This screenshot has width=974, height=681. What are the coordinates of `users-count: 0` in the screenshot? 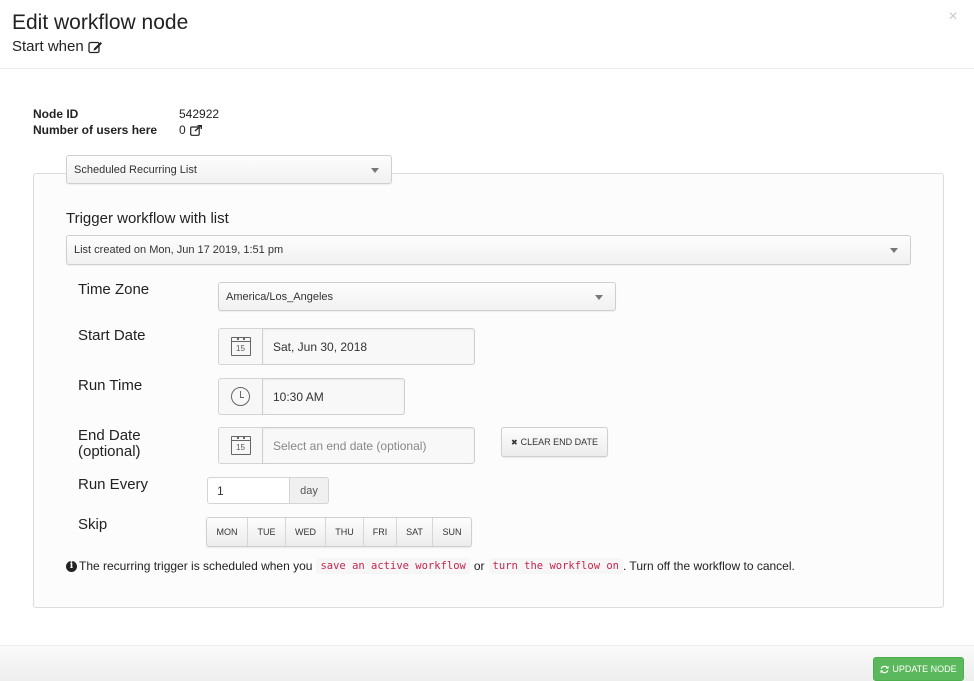 It's located at (190, 130).